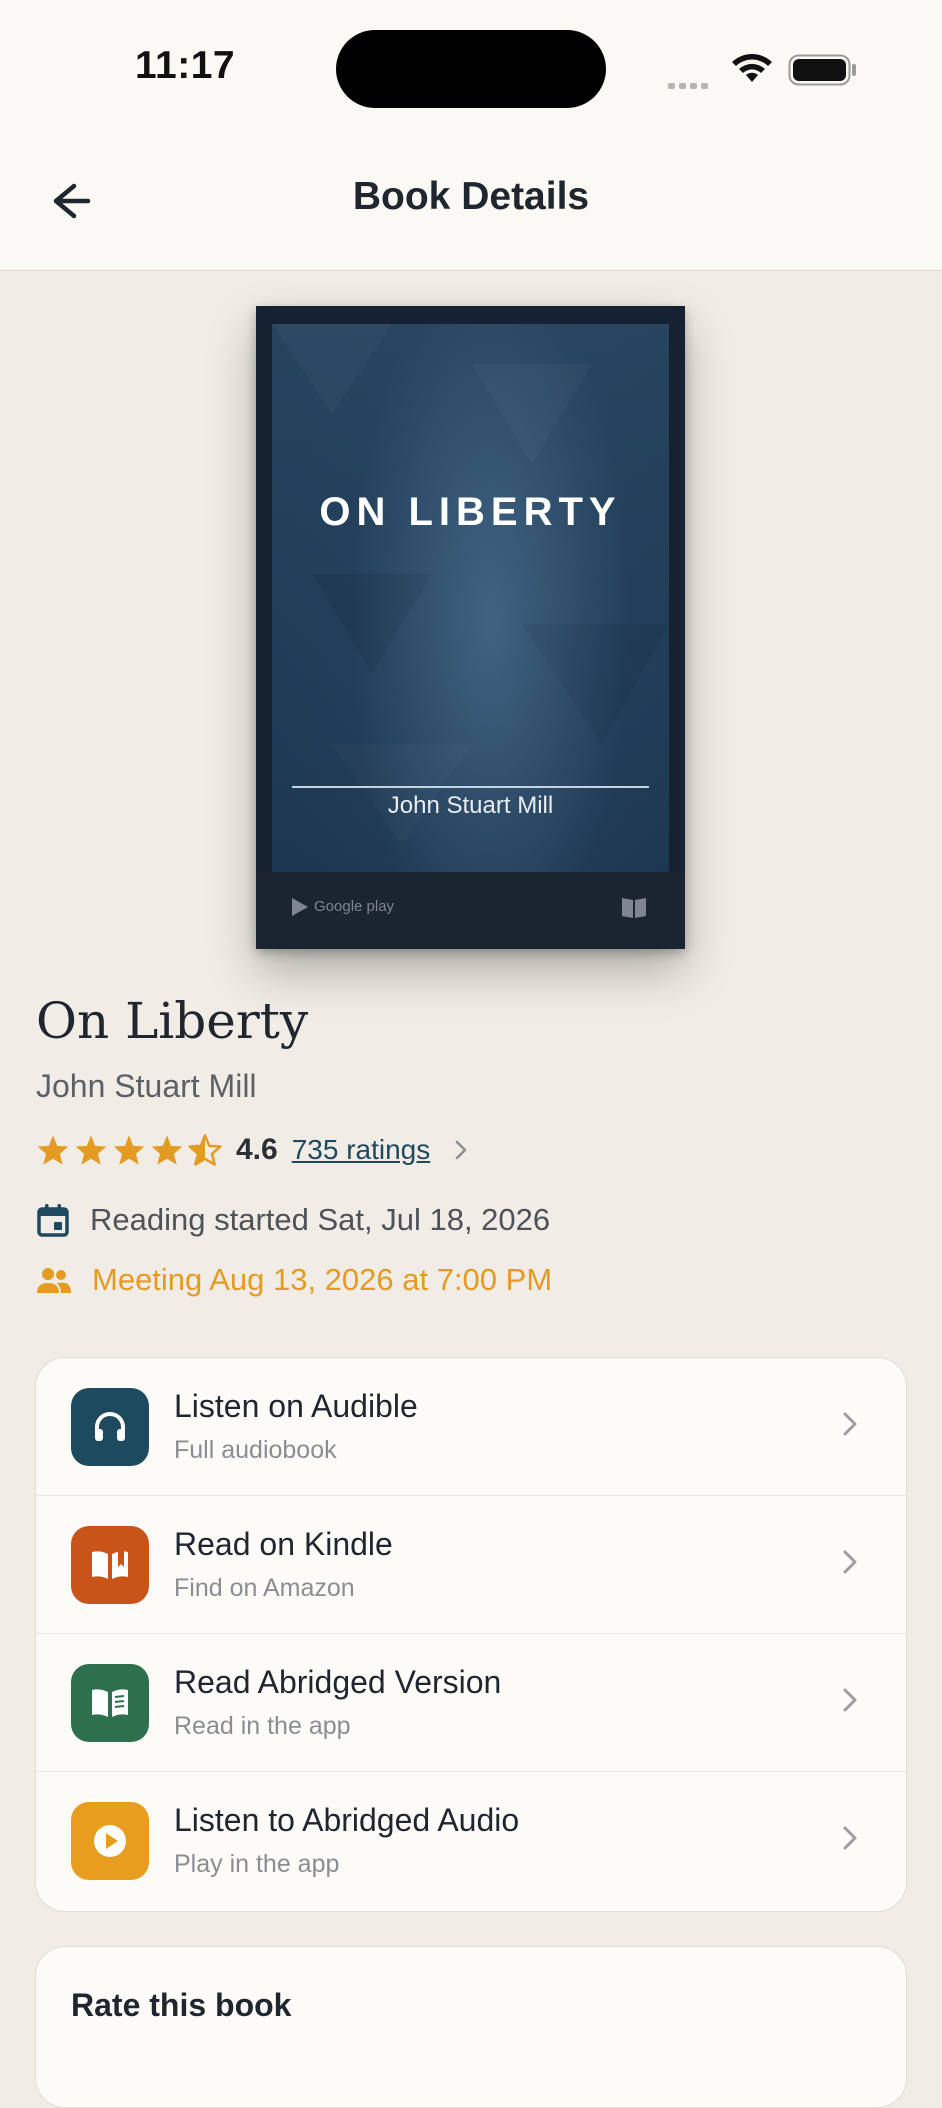 The image size is (942, 2108). I want to click on cover-divider, so click(470, 787).